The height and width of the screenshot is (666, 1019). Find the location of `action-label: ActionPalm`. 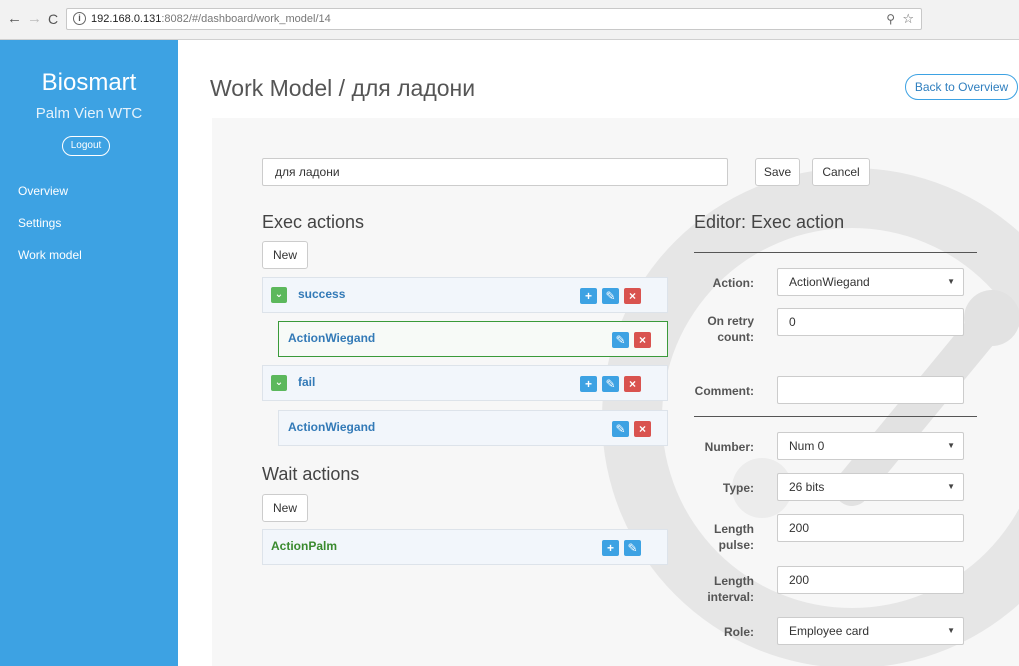

action-label: ActionPalm is located at coordinates (304, 546).